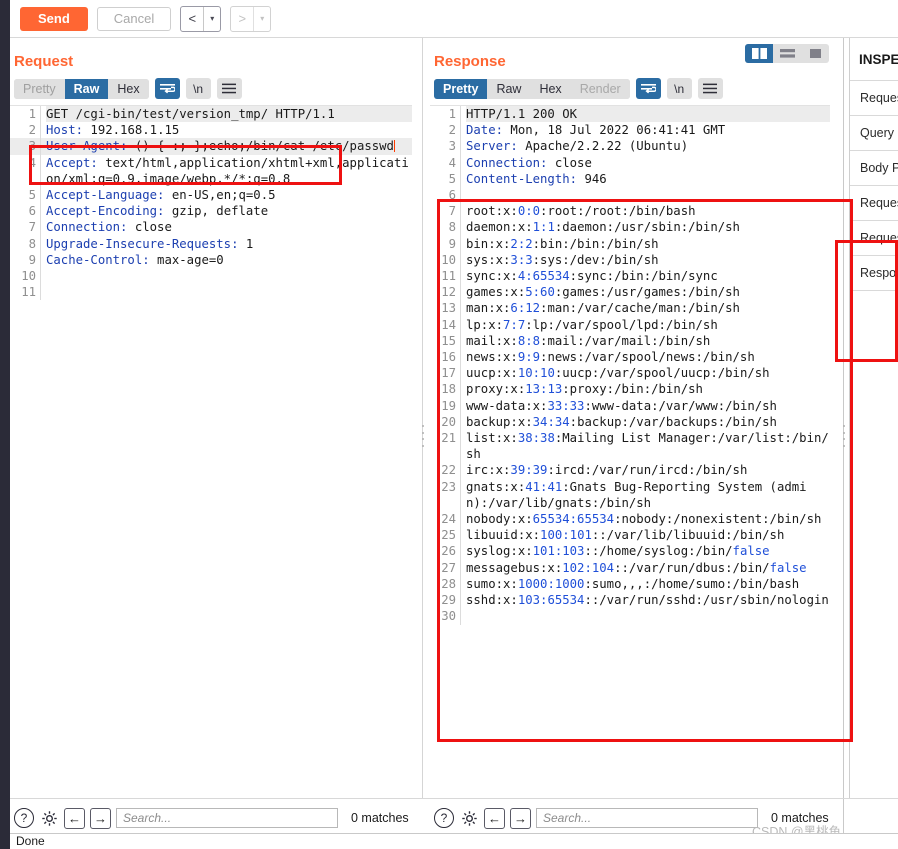 The height and width of the screenshot is (849, 898). I want to click on code-line: 12 games:x:5:60:games:/usr/games:/bin/sh, so click(630, 292).